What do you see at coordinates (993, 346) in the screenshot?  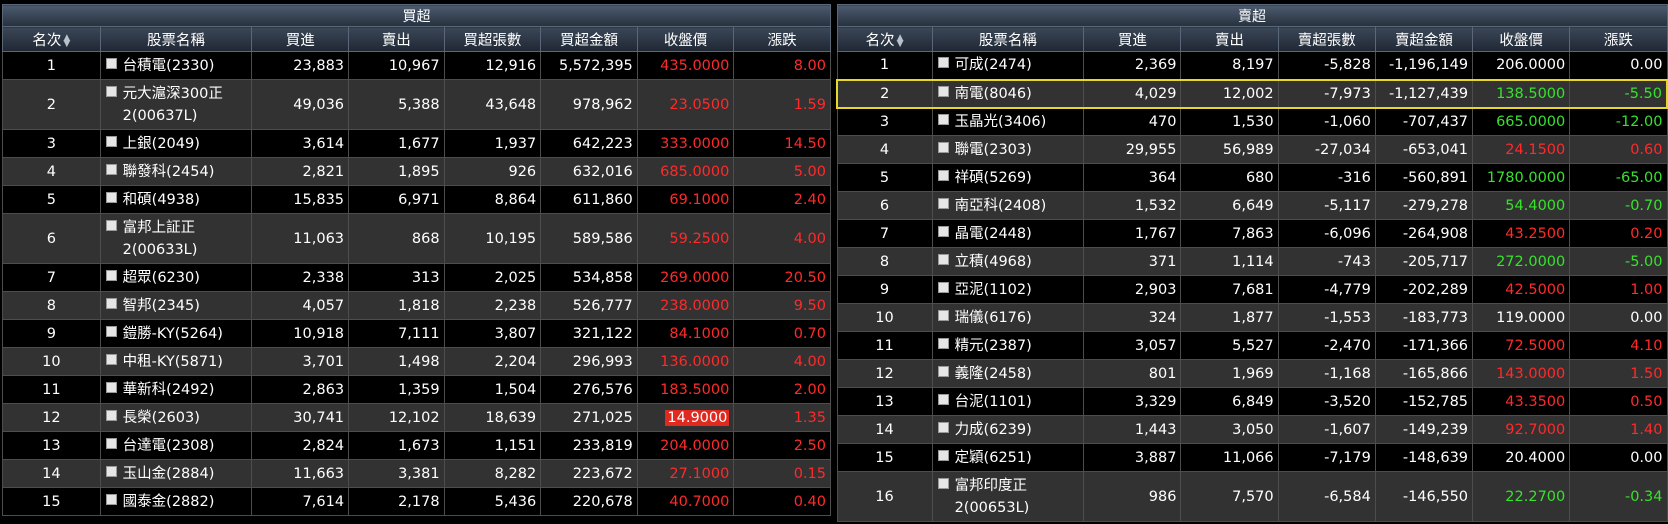 I see `stock-name: 精元(2387)` at bounding box center [993, 346].